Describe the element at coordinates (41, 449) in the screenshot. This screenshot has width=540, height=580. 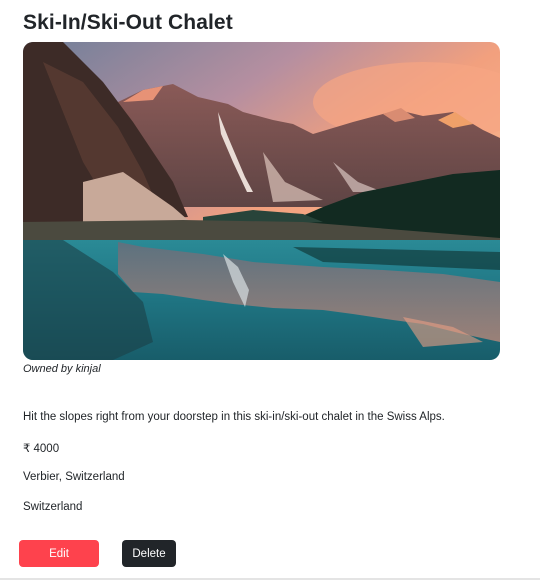
I see `listing-price: ₹ 4000` at that location.